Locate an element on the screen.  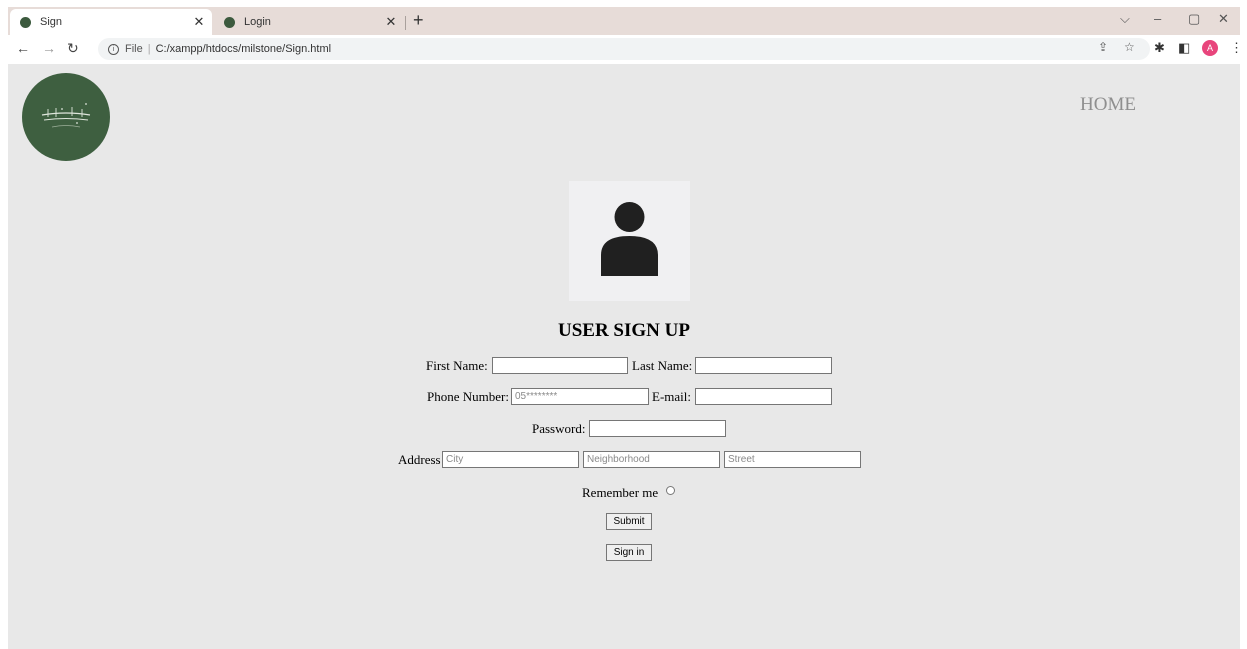
submit-button: Submit is located at coordinates (629, 521).